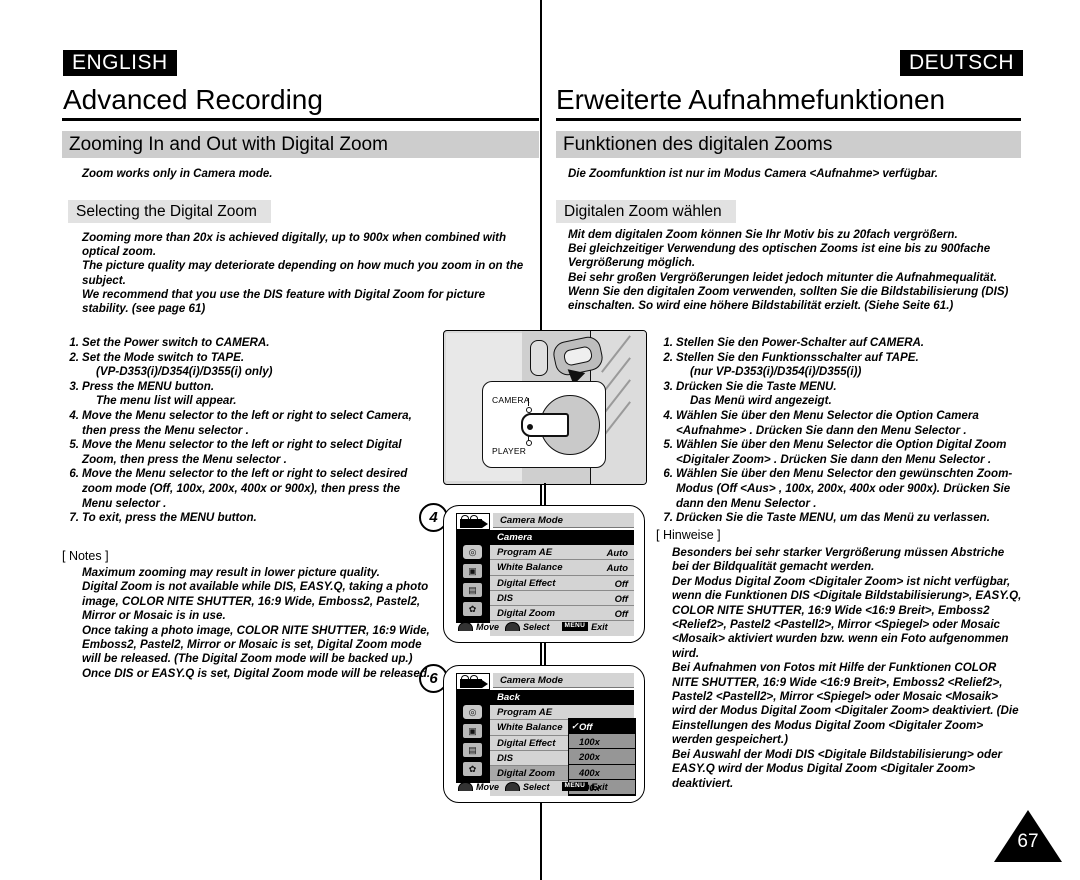 The height and width of the screenshot is (880, 1080). I want to click on menu-row: Digital Zoom Off, so click(562, 614).